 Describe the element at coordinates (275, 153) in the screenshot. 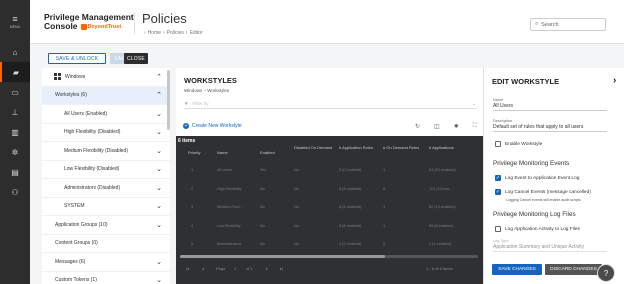

I see `column-header: Enabled` at that location.